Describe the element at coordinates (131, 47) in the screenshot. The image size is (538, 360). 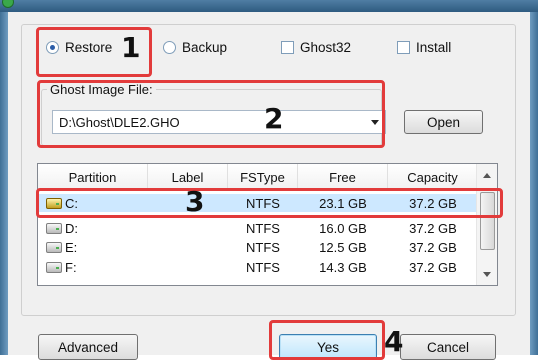
I see `callout-number-1: 1` at that location.